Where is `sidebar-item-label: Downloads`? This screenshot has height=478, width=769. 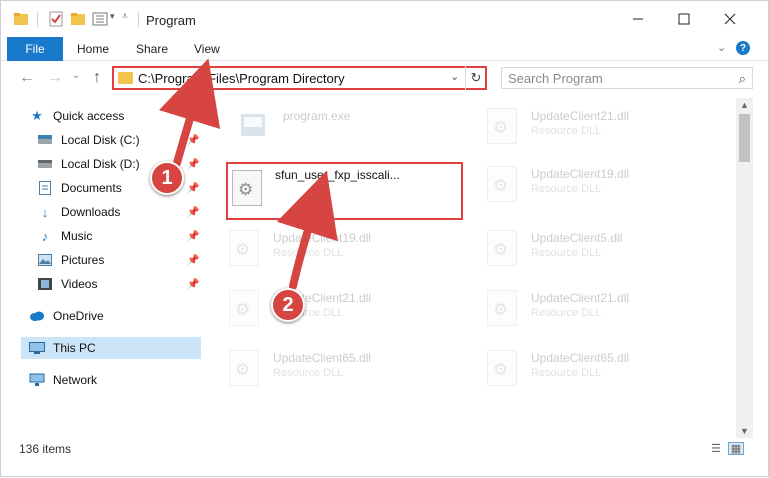
sidebar-item-label: Downloads is located at coordinates (91, 212).